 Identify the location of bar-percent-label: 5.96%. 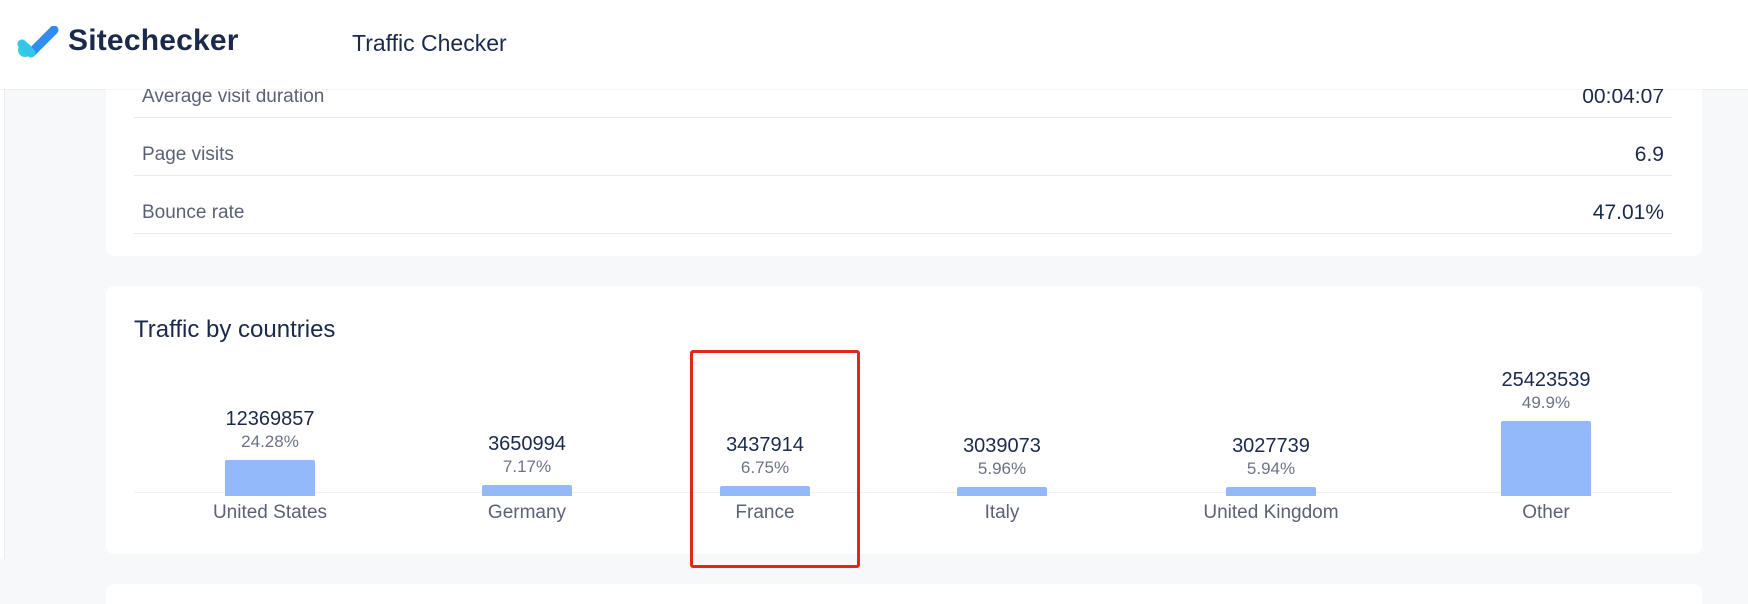
(1002, 468).